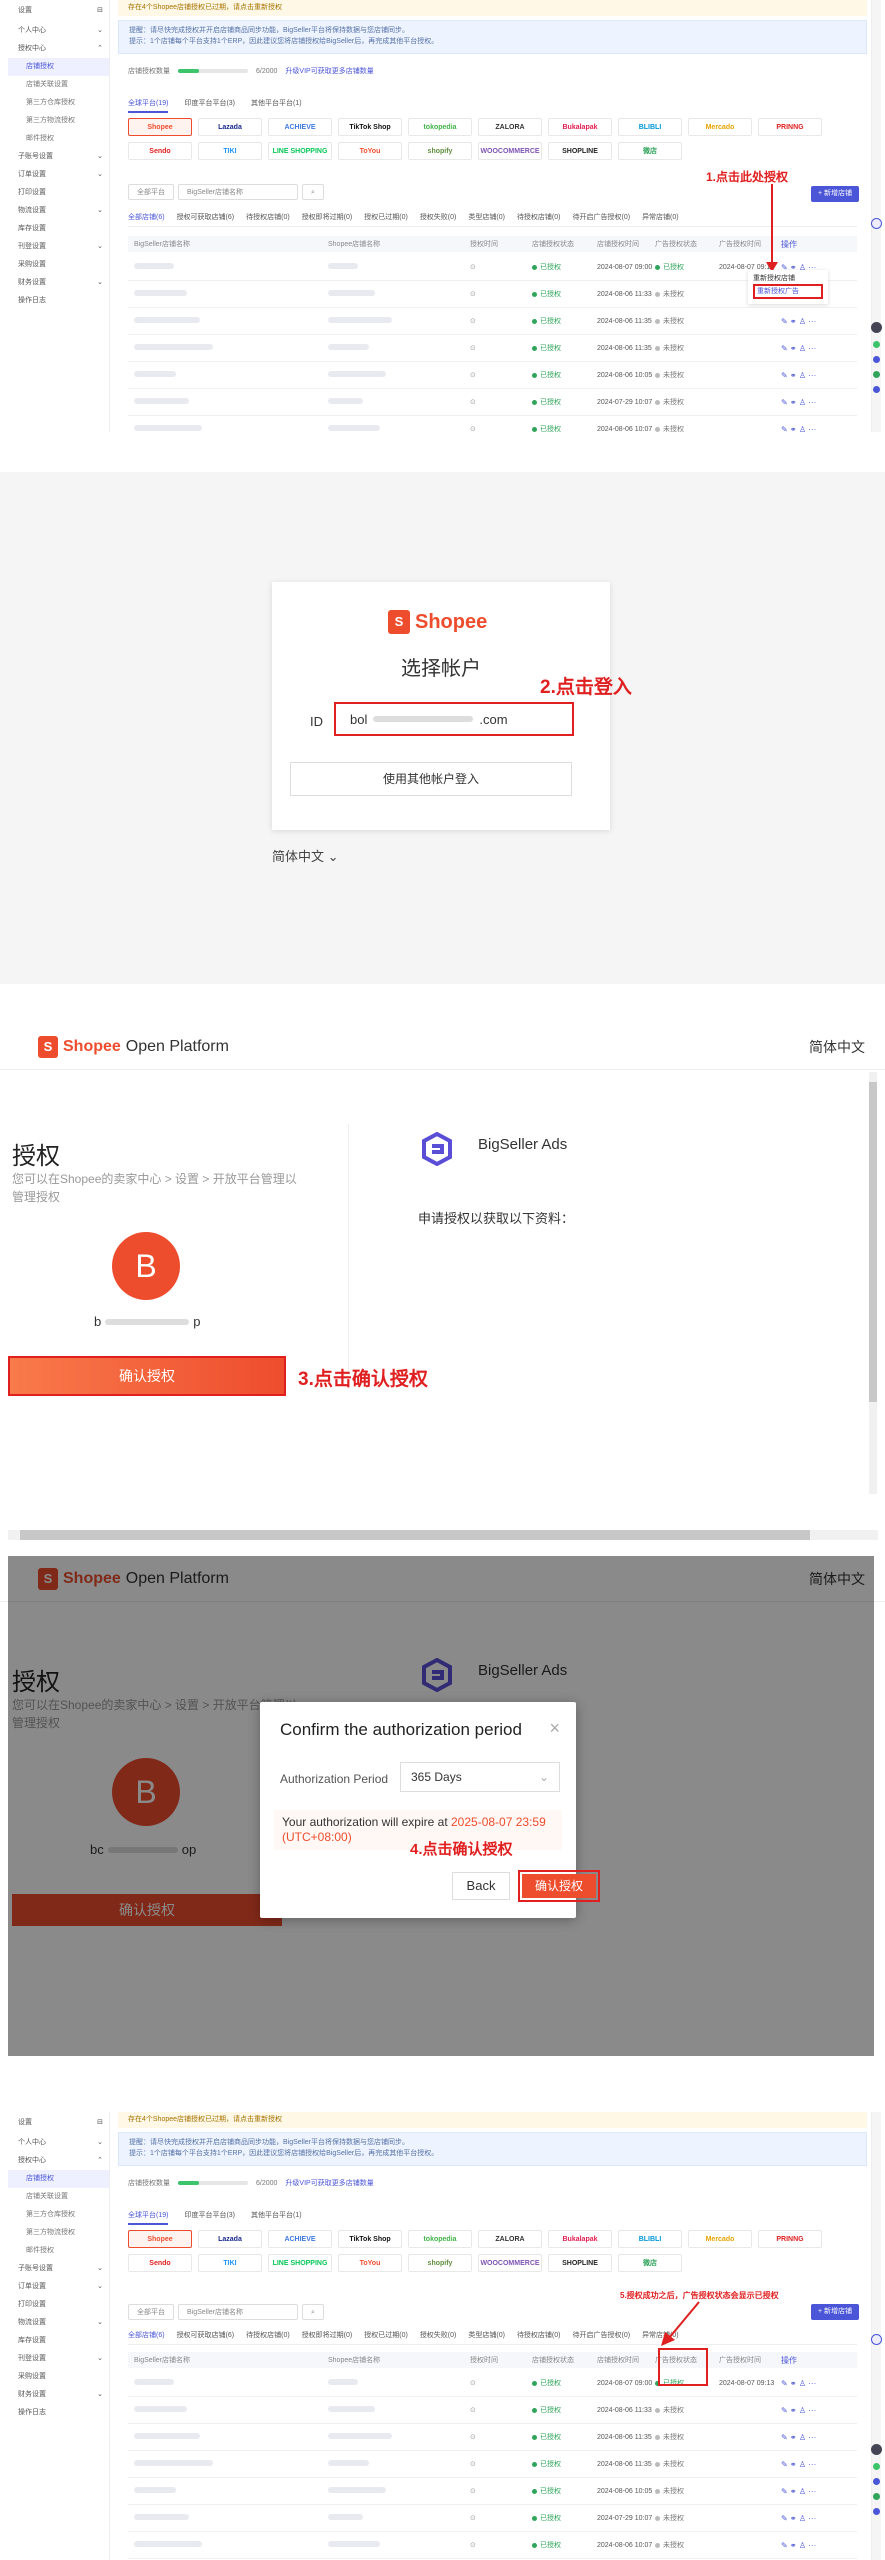  What do you see at coordinates (151, 192) in the screenshot?
I see `platform-select: 全部平台` at bounding box center [151, 192].